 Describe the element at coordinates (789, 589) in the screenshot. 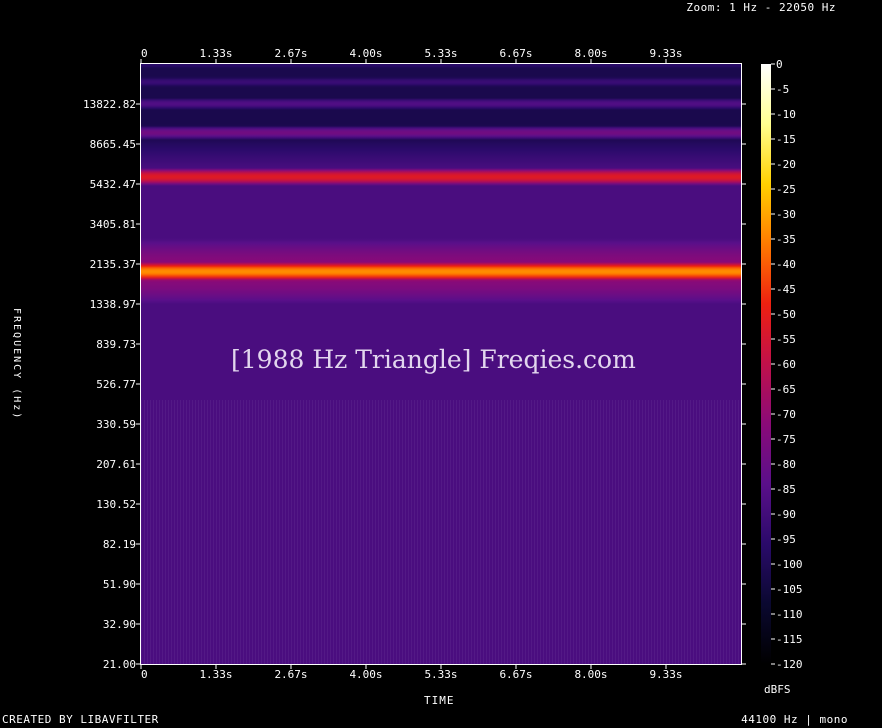

I see `colorbar-tick-label: -105` at that location.